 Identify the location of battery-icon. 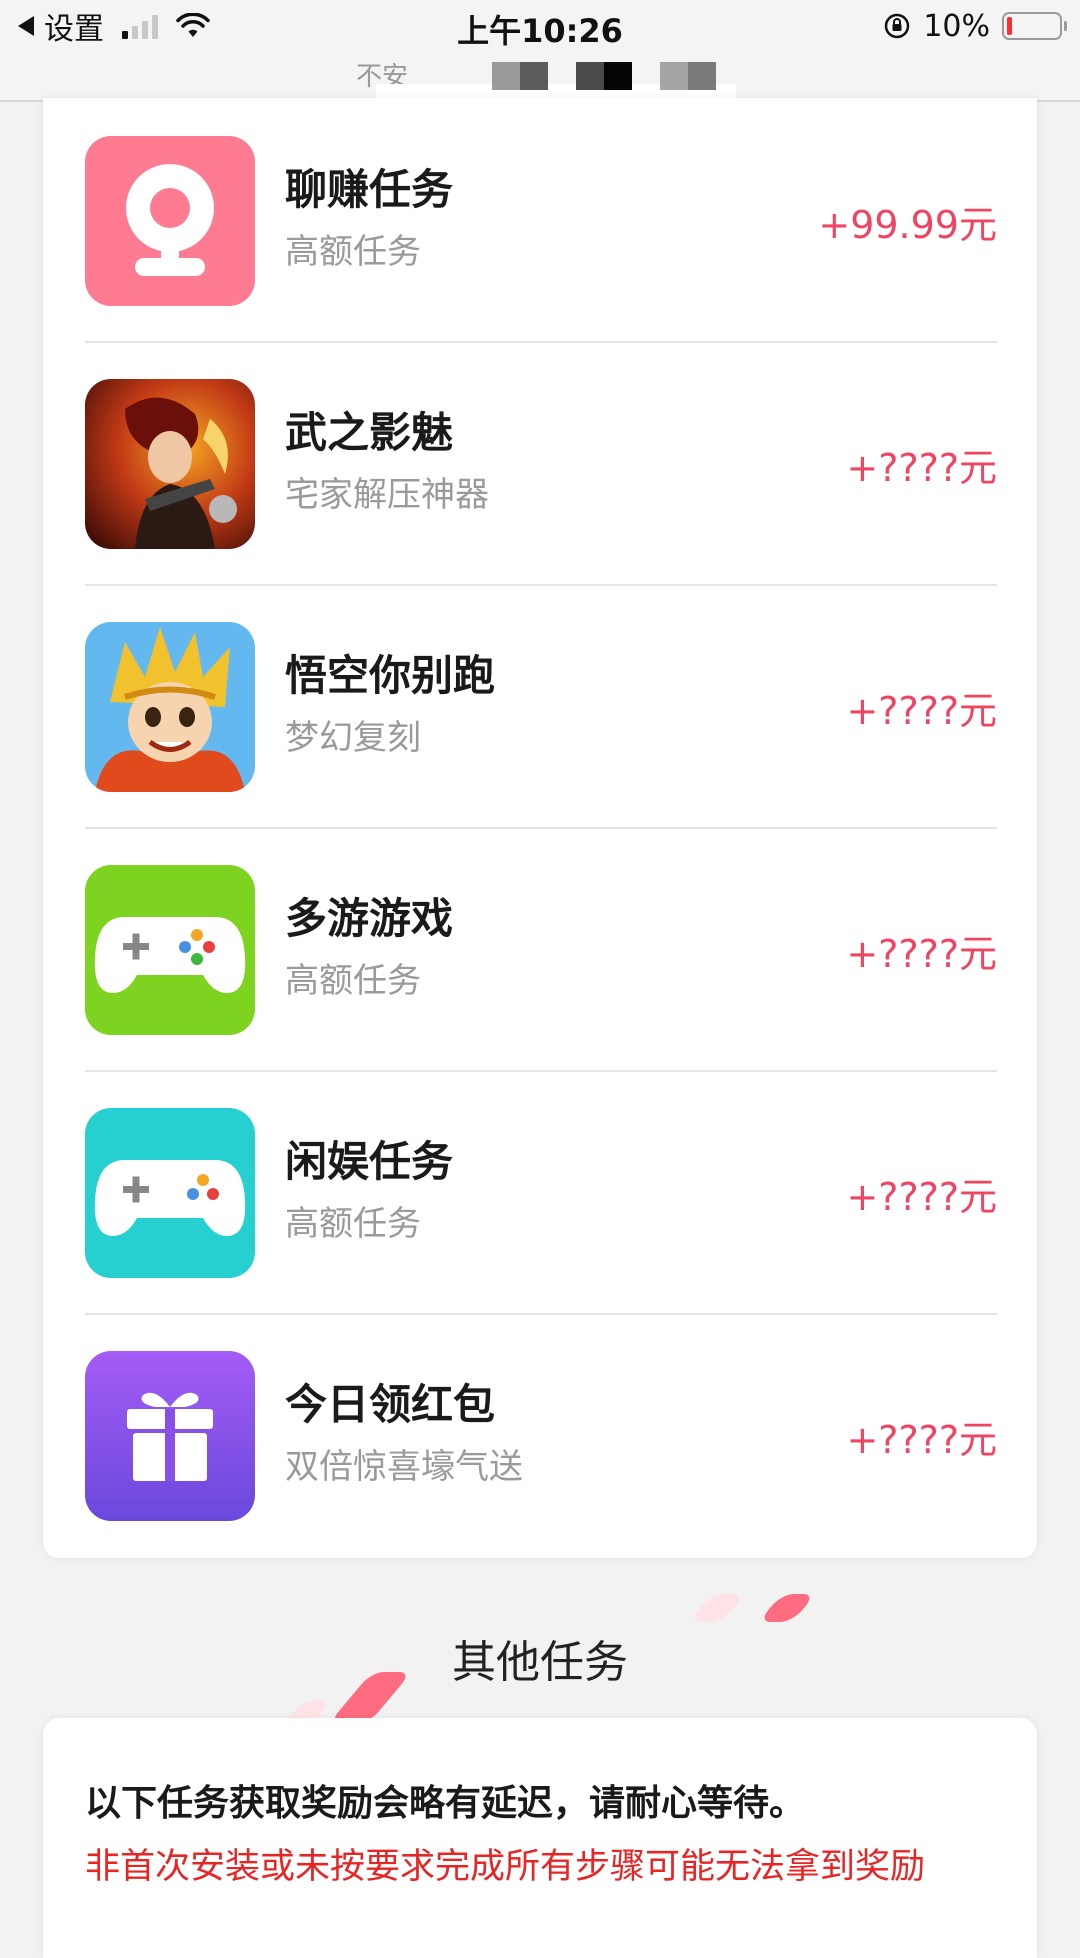
(1034, 26).